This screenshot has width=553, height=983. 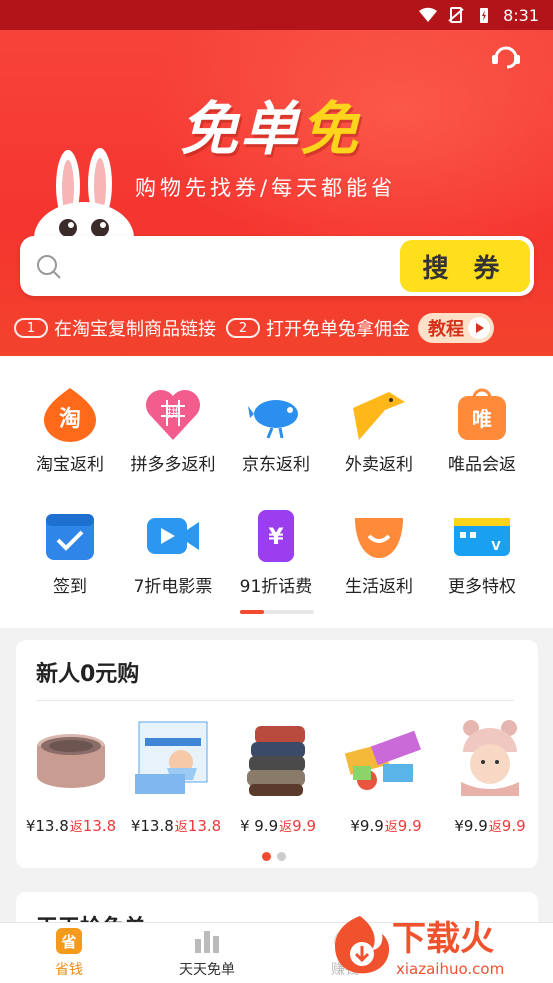 What do you see at coordinates (482, 537) in the screenshot?
I see `vip-card-icon: V` at bounding box center [482, 537].